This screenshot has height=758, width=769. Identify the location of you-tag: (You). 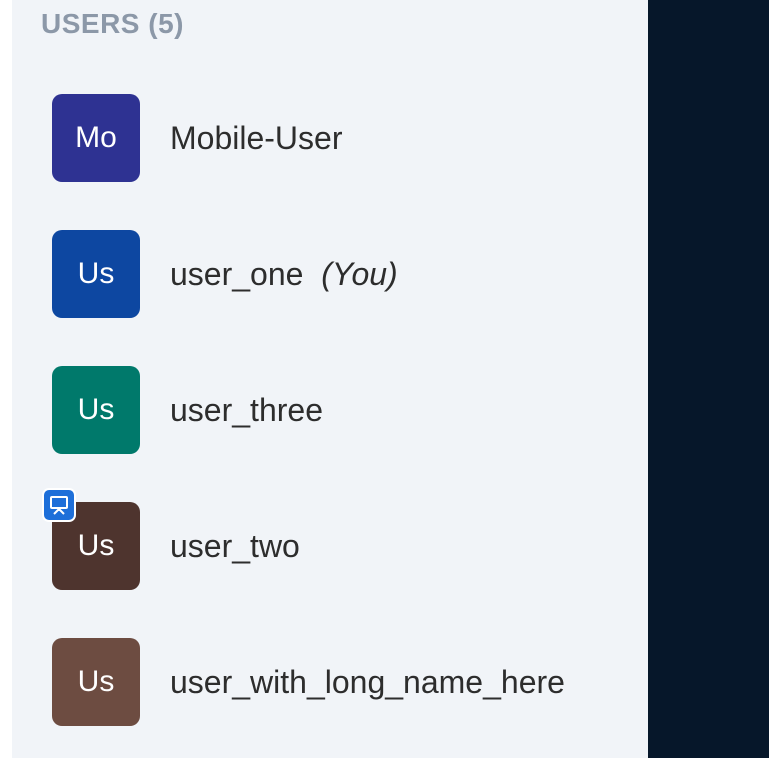
(355, 273).